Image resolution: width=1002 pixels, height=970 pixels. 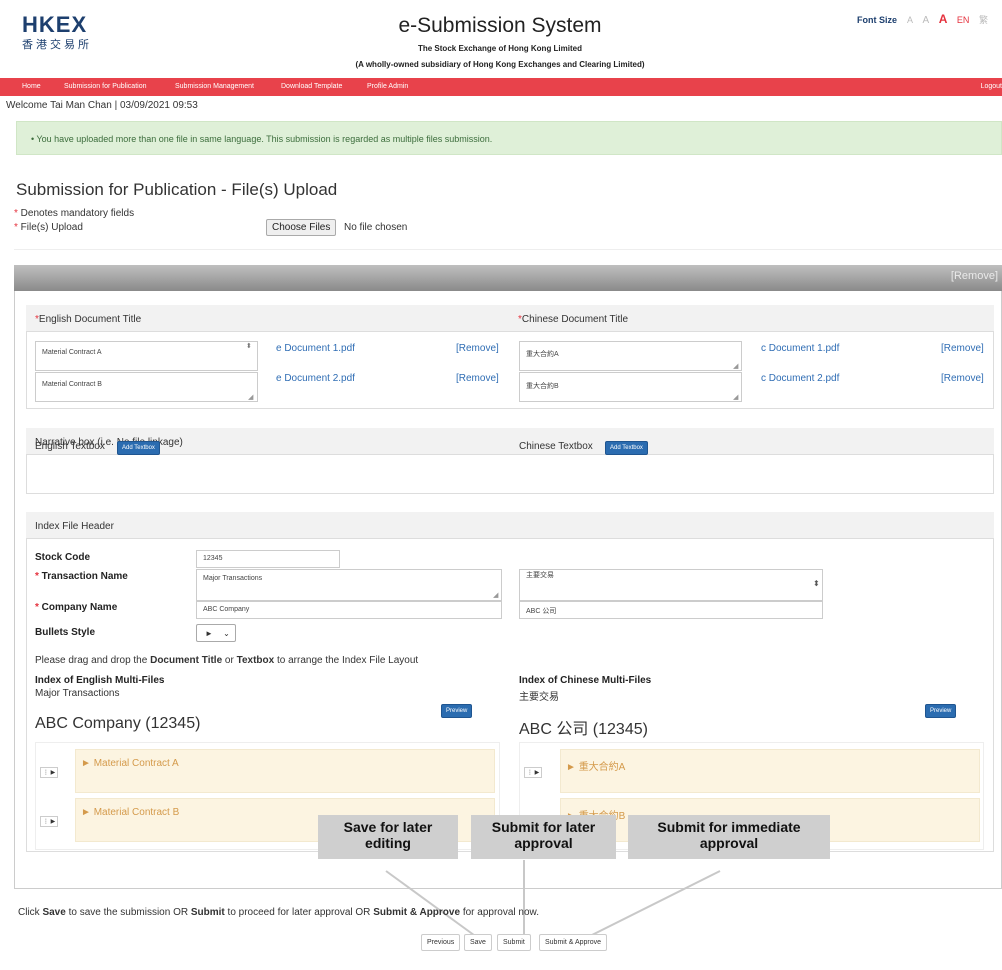 I want to click on submit-button: Submit, so click(x=514, y=942).